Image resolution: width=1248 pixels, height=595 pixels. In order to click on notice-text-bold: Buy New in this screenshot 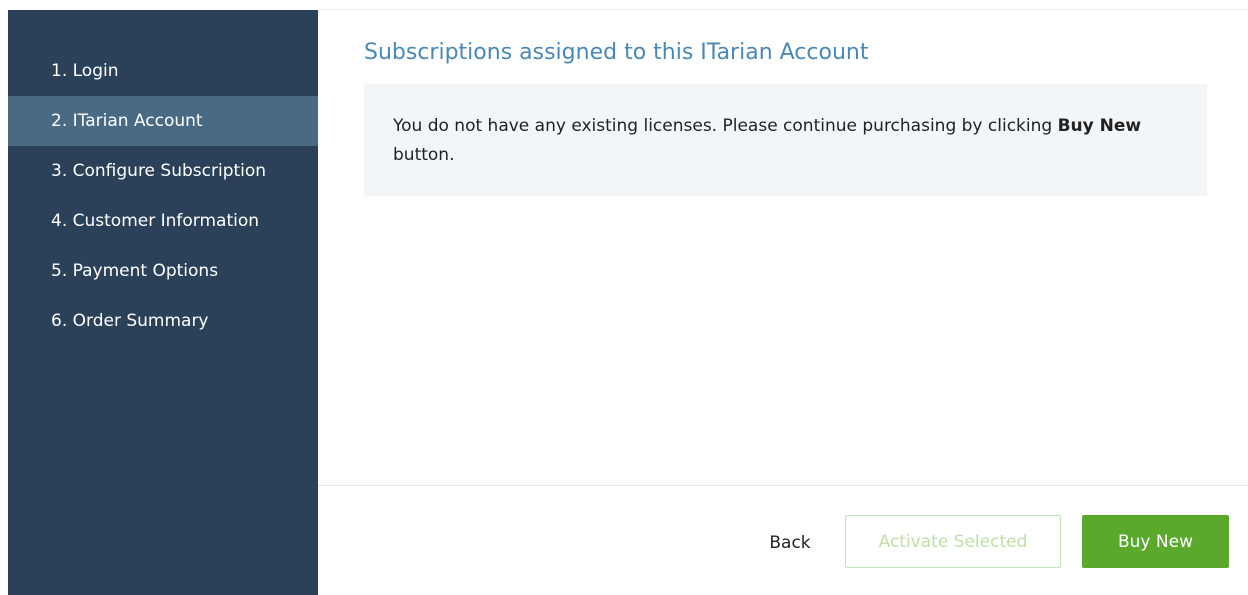, I will do `click(1099, 126)`.